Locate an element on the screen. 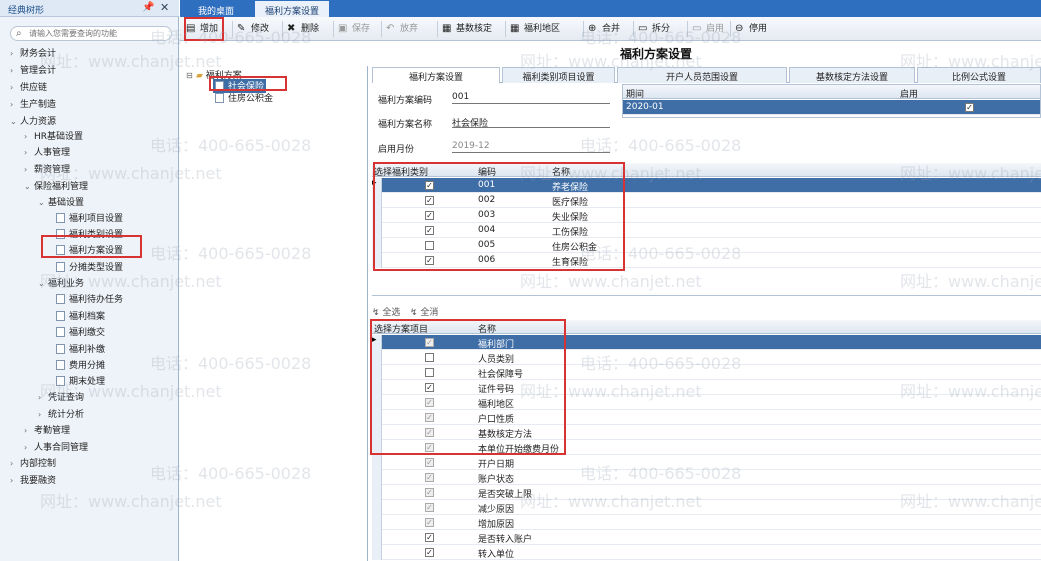 Image resolution: width=1041 pixels, height=561 pixels. toolbar-button-enable: ▭ 启用 is located at coordinates (708, 29).